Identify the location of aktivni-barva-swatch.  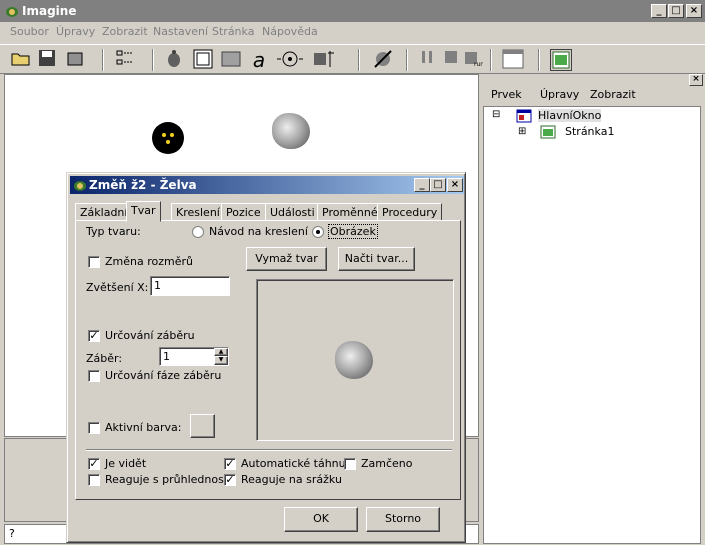
(202, 426).